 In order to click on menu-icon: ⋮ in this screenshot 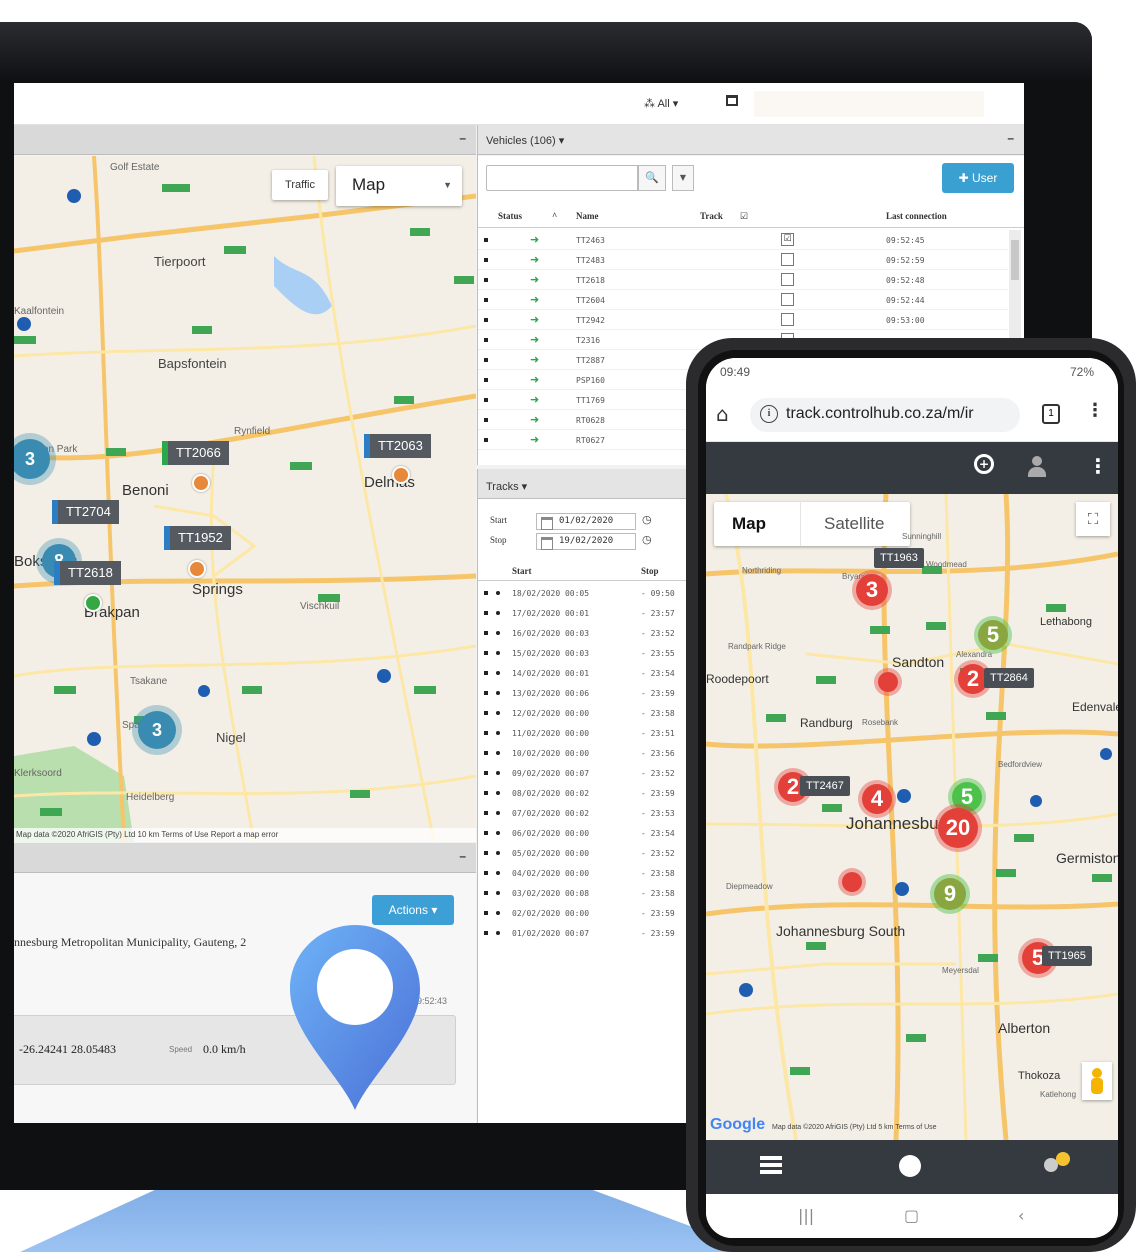, I will do `click(1098, 466)`.